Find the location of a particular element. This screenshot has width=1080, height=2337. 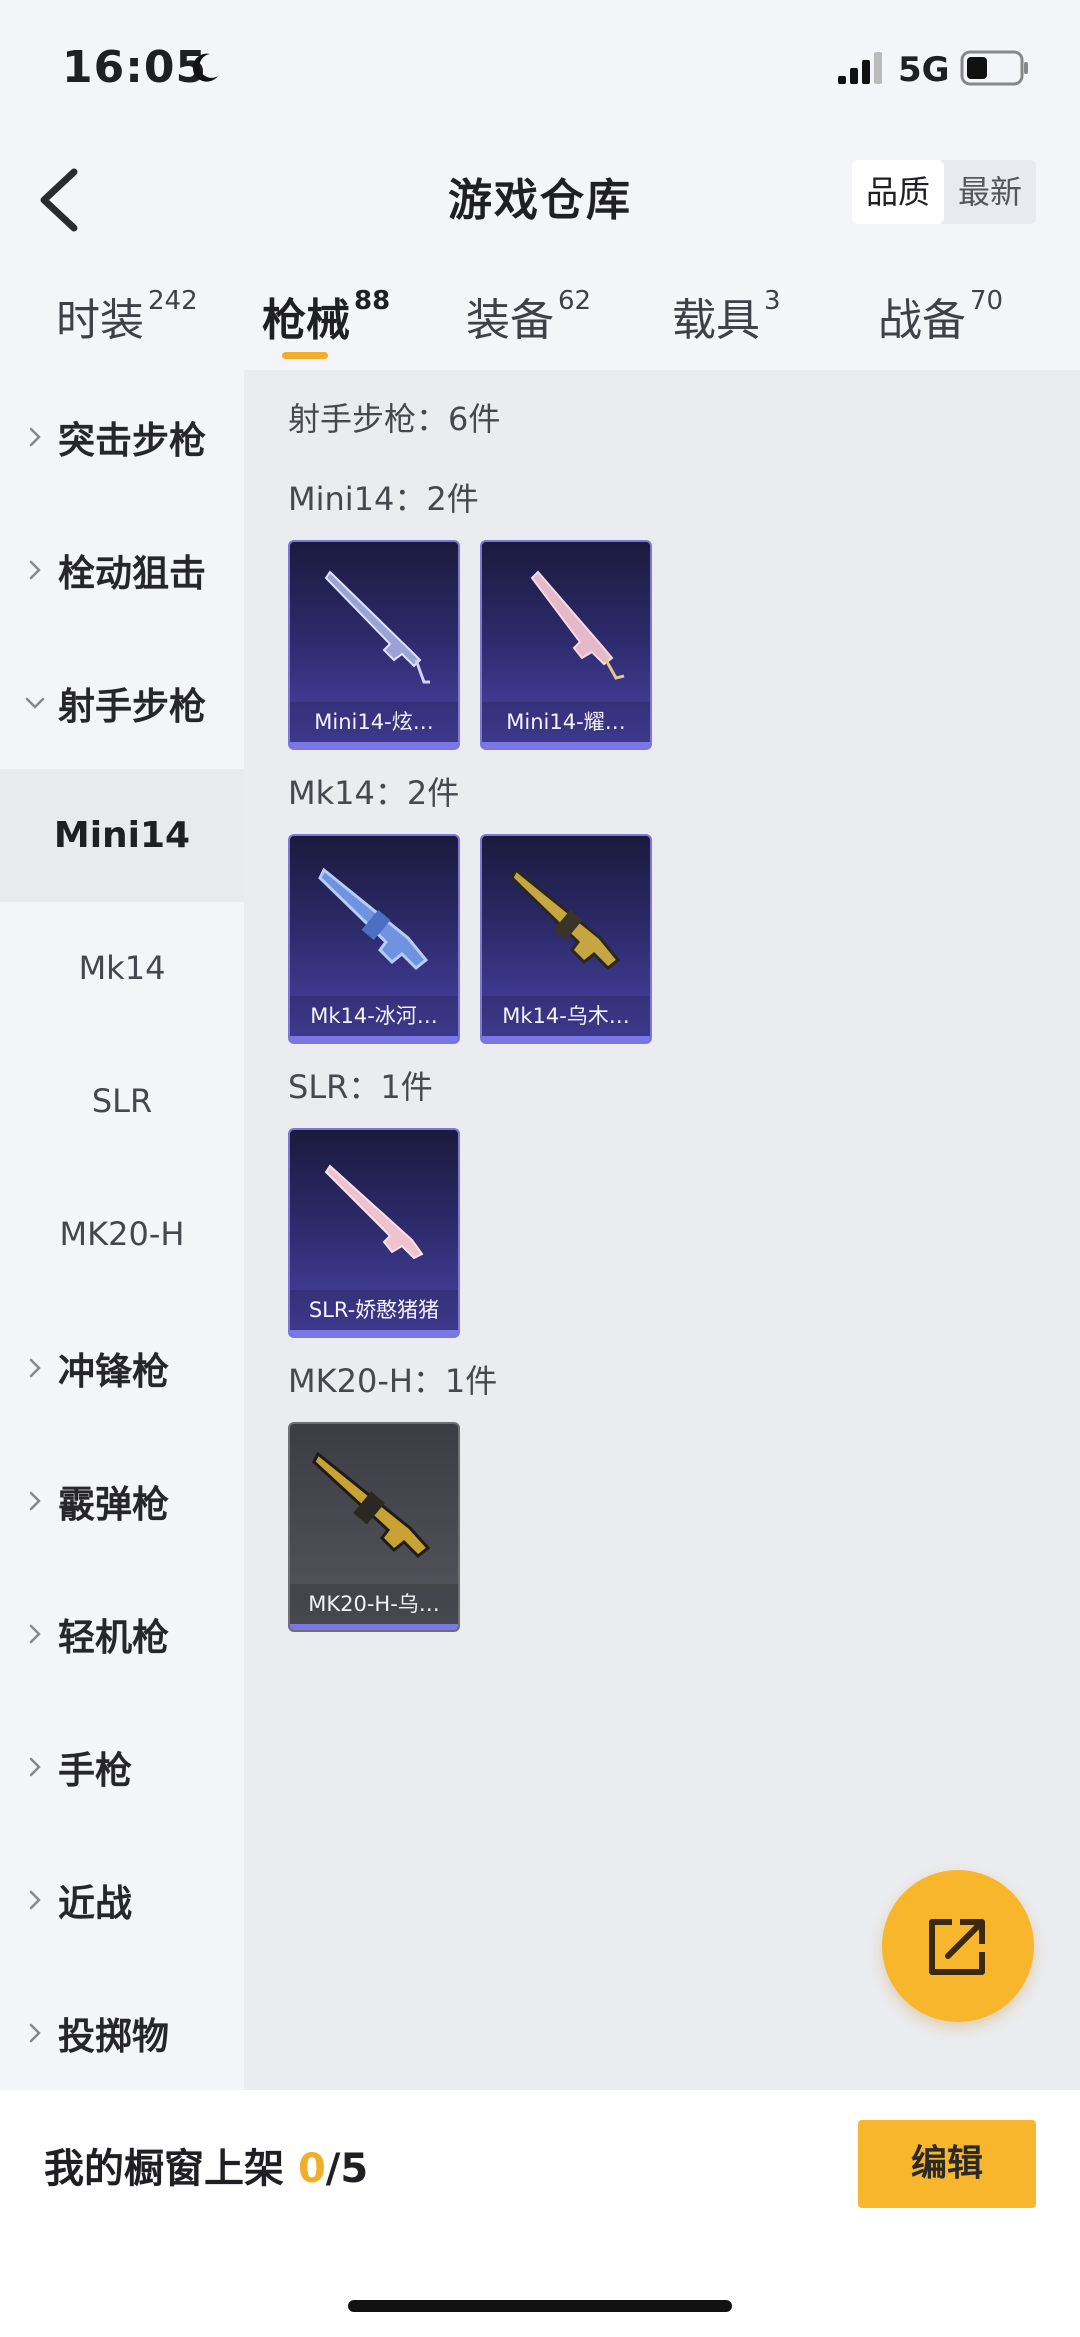

showcase-status: 我的橱窗上架 0/5 is located at coordinates (206, 2165).